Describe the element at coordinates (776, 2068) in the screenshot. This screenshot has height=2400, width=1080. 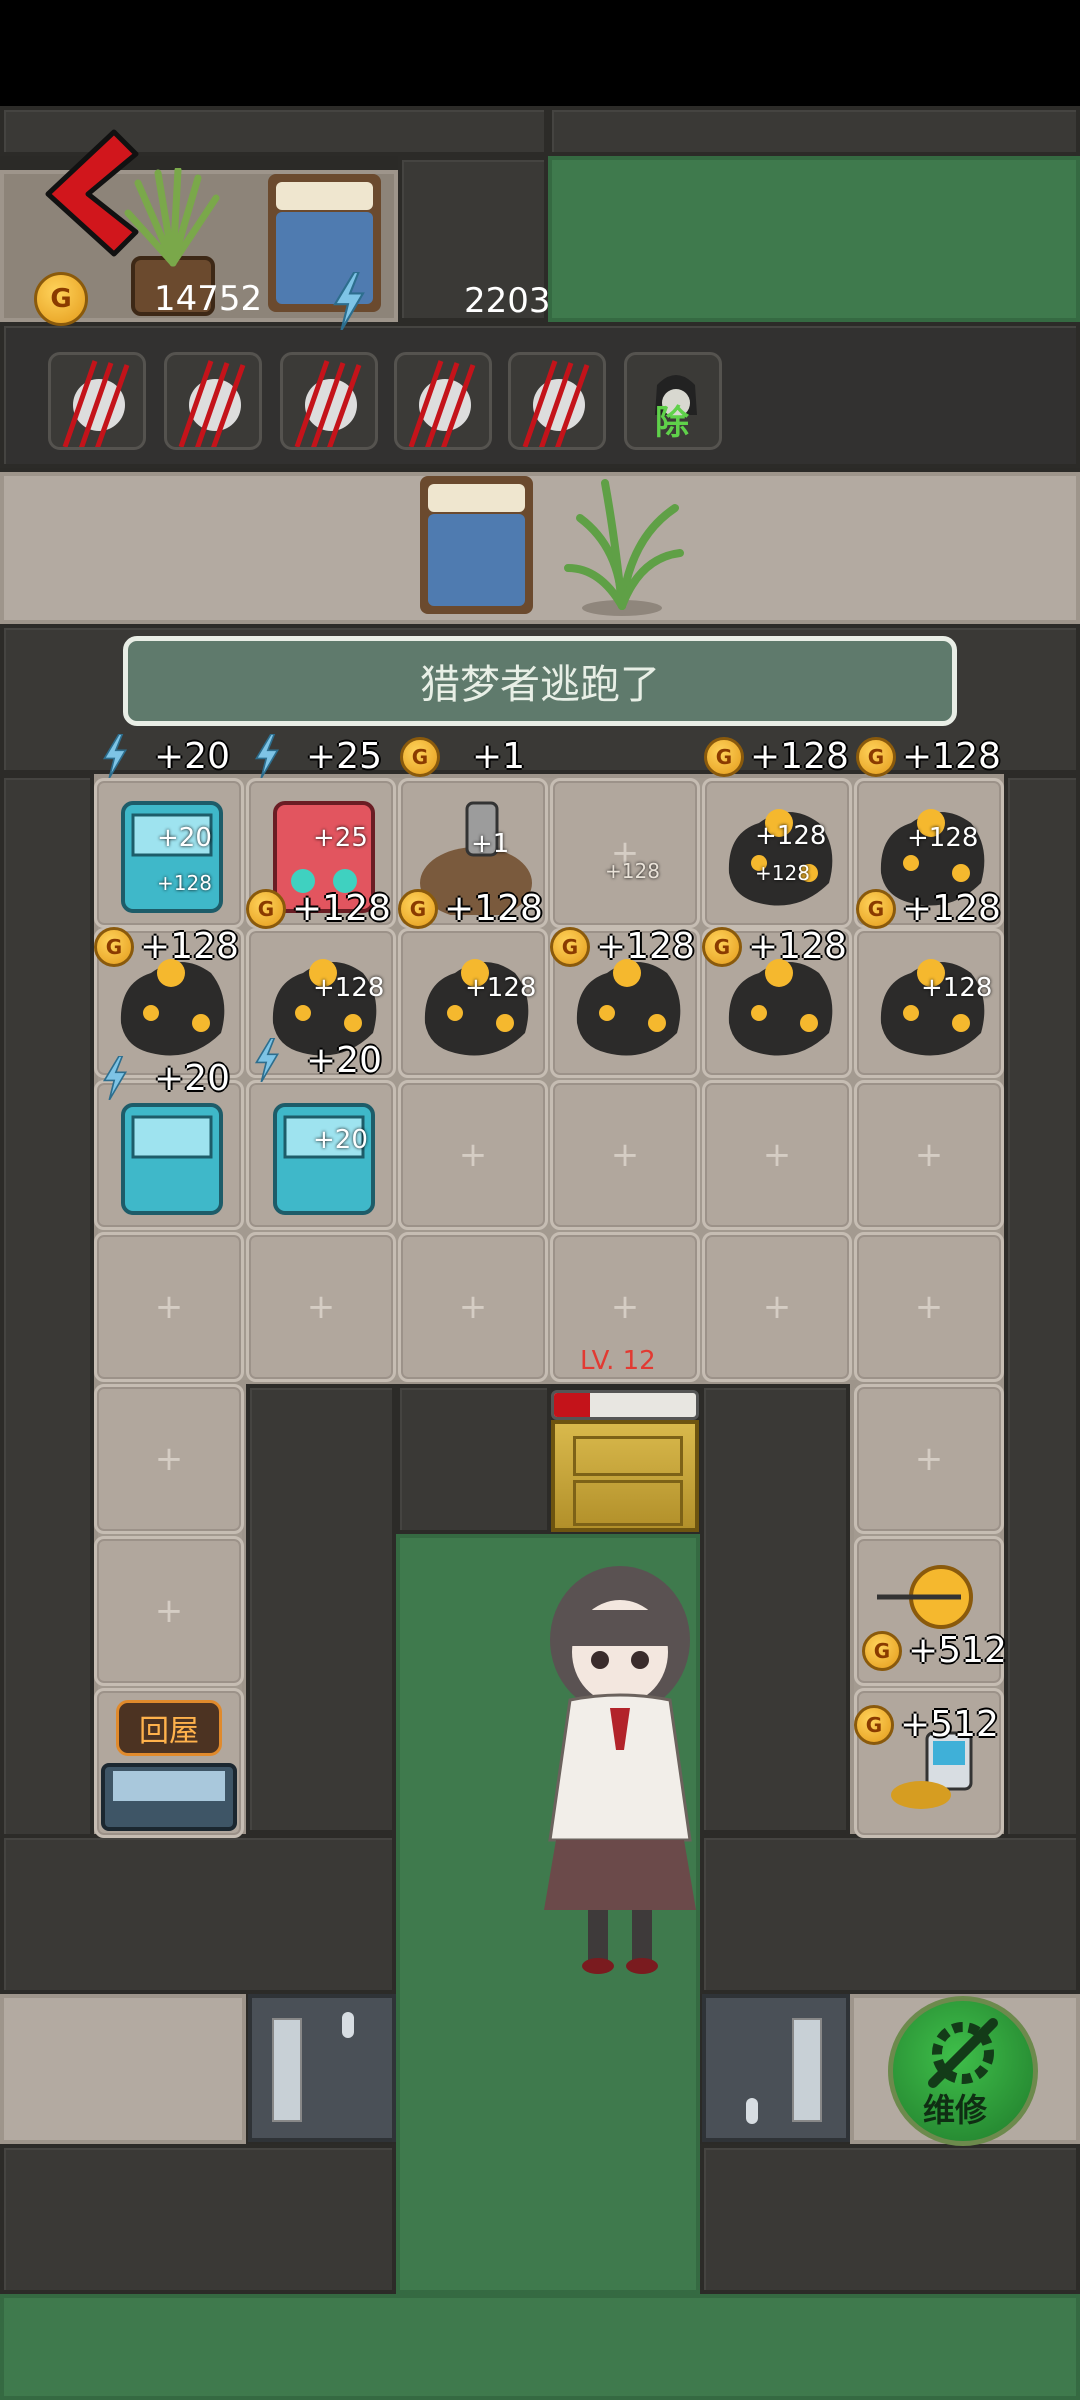
I see `metal-door-right` at that location.